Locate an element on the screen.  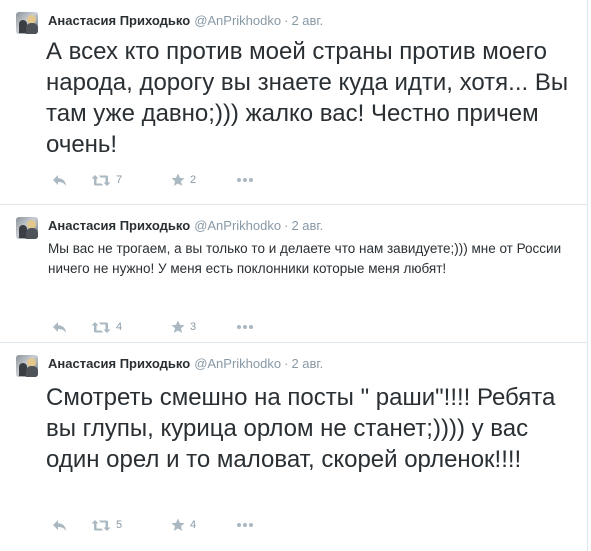
favorite-count: 3 is located at coordinates (193, 327).